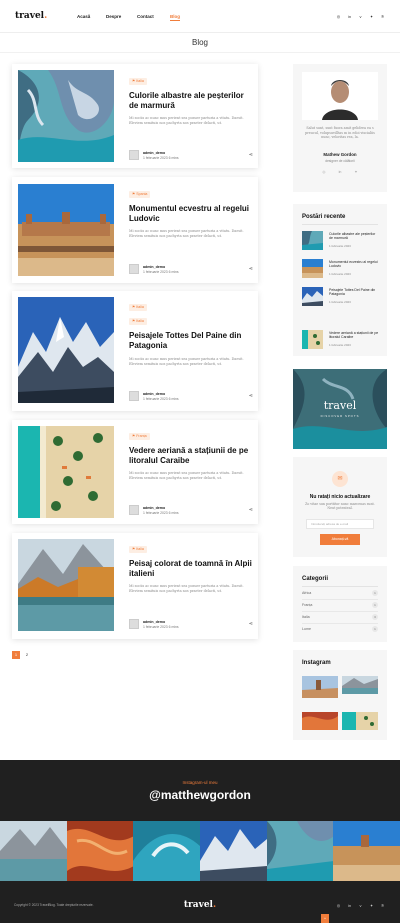 This screenshot has width=400, height=923. I want to click on recent-post-title: Monumentul ecvestru al regelui Ludovic, so click(354, 264).